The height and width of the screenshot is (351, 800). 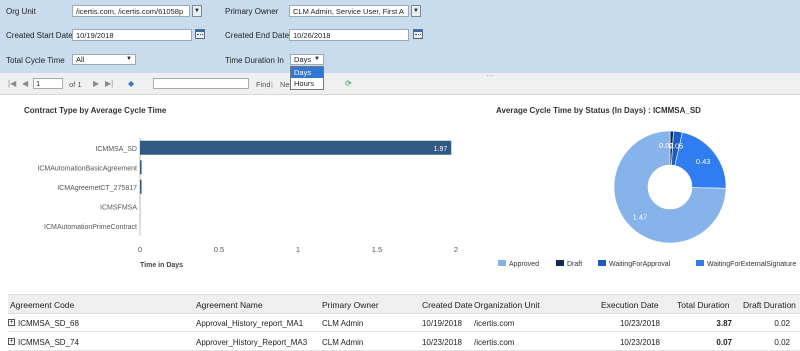 What do you see at coordinates (87, 168) in the screenshot?
I see `y-tick-label: ICMAutomationBasicAgreement` at bounding box center [87, 168].